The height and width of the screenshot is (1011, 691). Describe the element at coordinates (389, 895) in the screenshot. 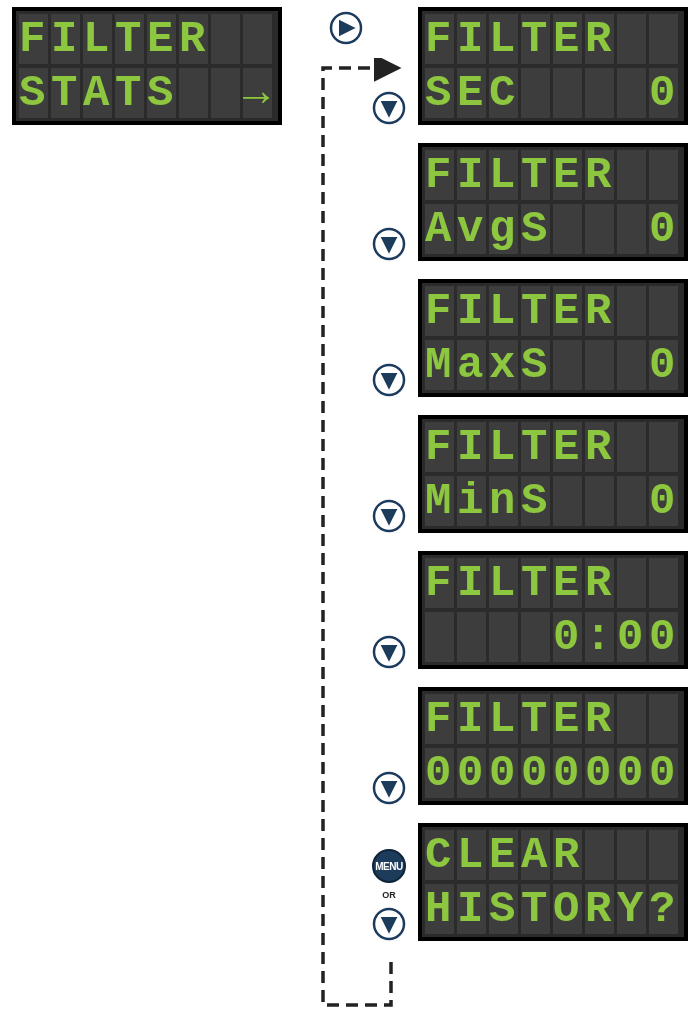

I see `or-label: OR` at that location.